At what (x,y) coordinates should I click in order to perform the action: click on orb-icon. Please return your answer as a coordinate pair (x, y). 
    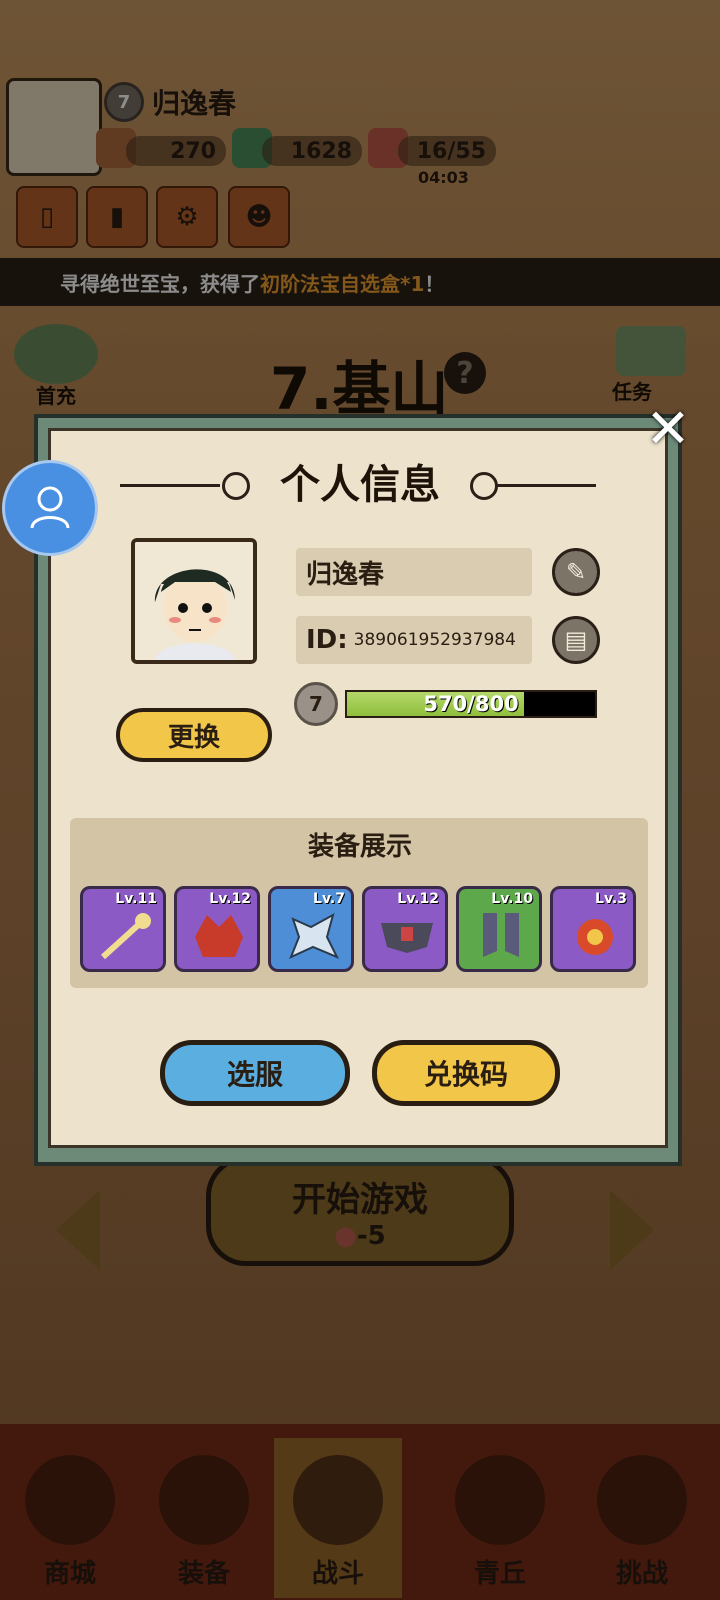
    Looking at the image, I should click on (595, 937).